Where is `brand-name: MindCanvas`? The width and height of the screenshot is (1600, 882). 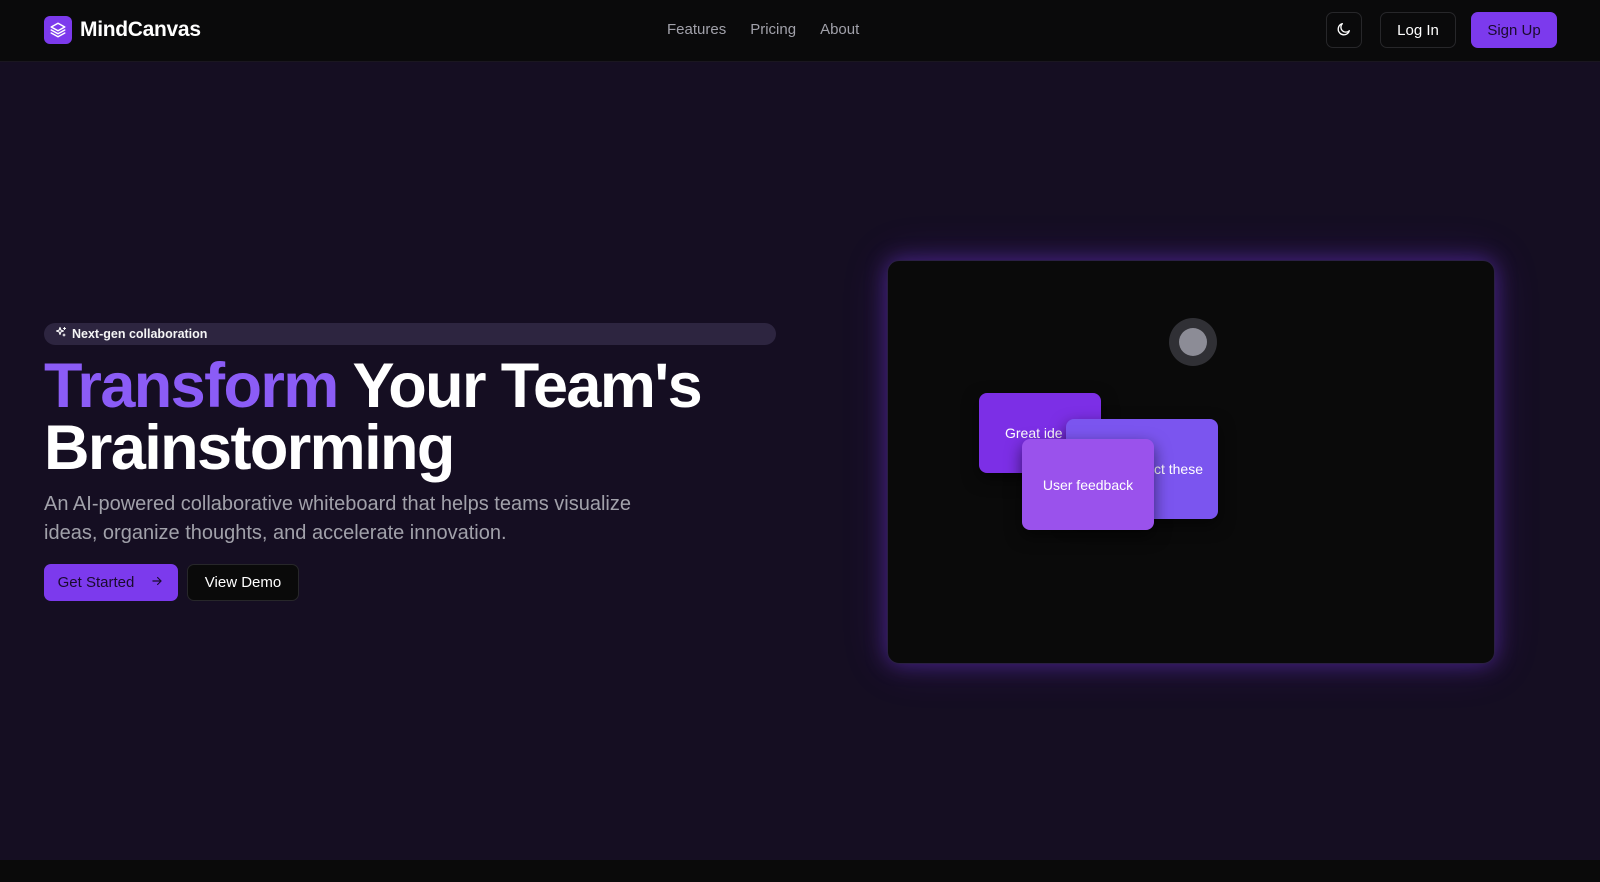
brand-name: MindCanvas is located at coordinates (140, 29).